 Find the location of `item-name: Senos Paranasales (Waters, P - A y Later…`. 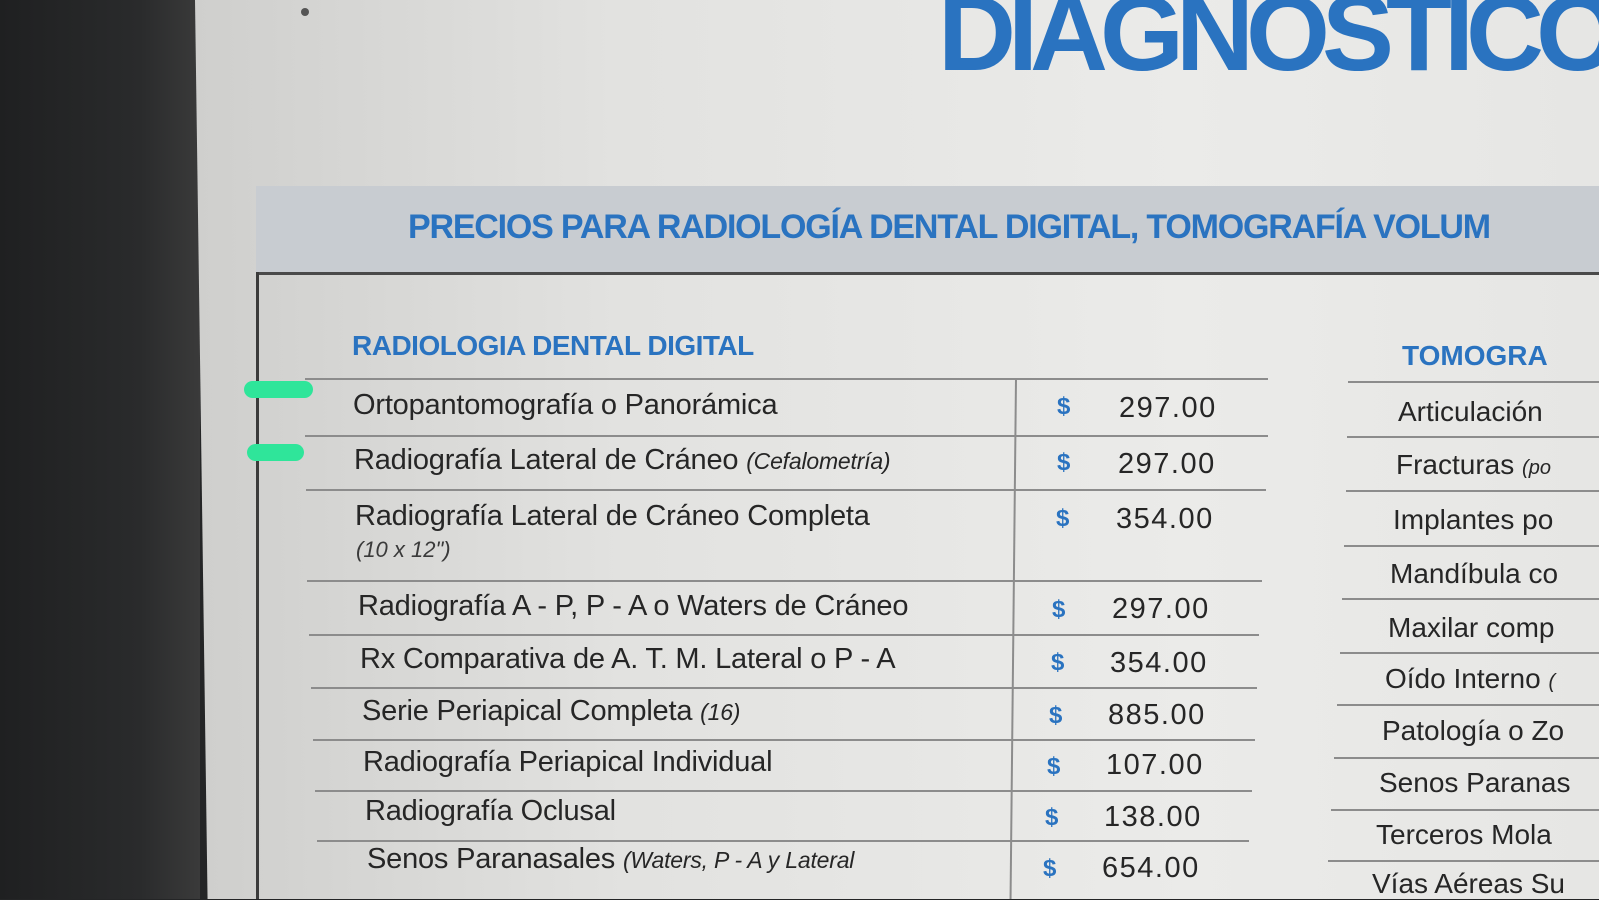

item-name: Senos Paranasales (Waters, P - A y Later… is located at coordinates (611, 859).